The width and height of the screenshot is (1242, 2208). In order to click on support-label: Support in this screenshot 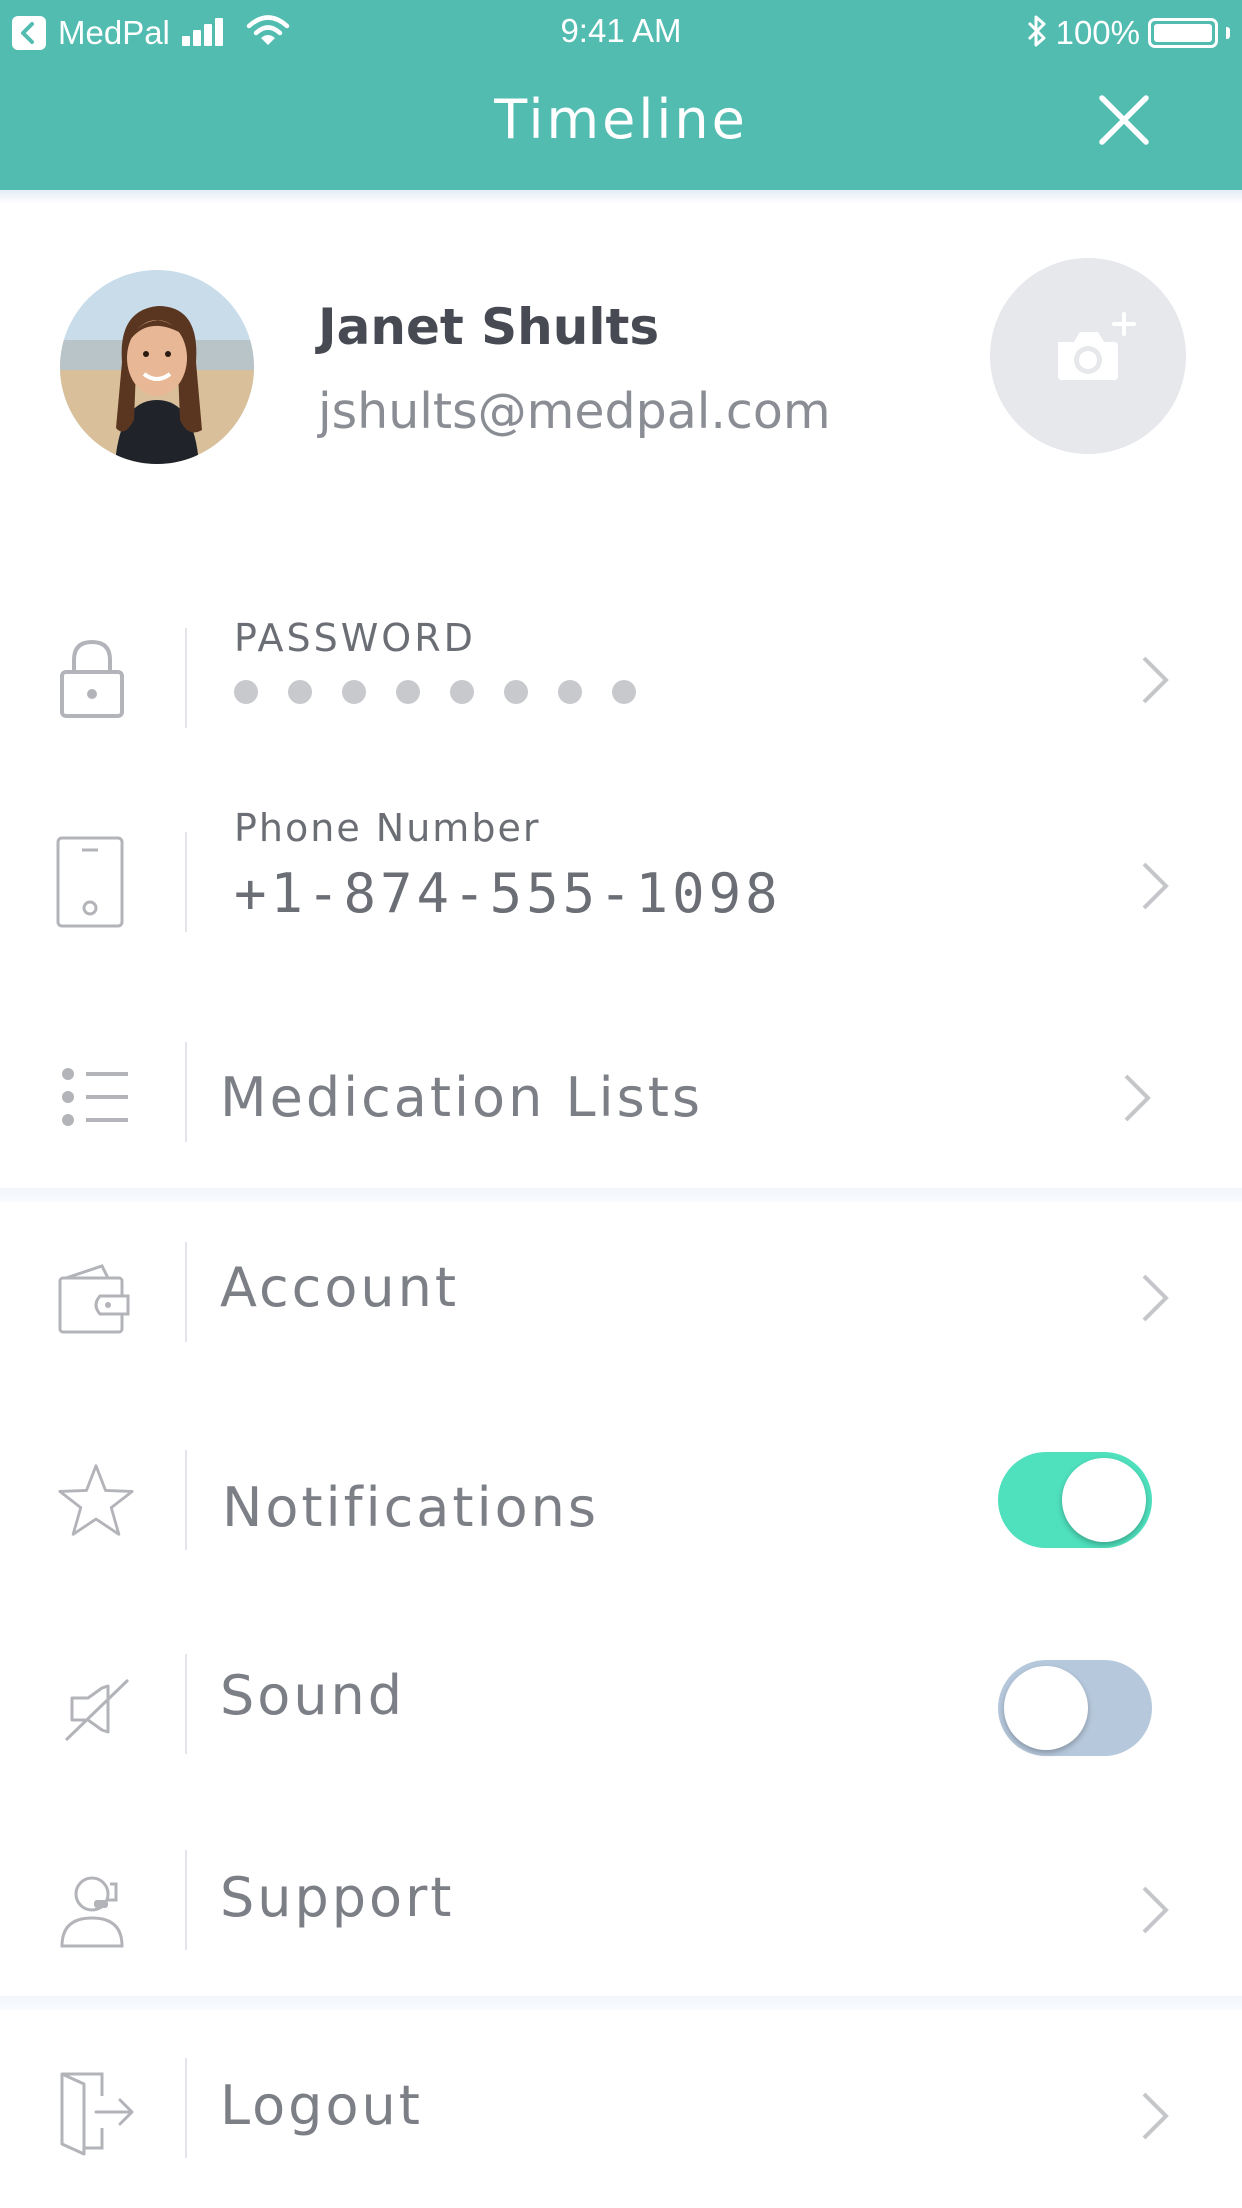, I will do `click(337, 1897)`.